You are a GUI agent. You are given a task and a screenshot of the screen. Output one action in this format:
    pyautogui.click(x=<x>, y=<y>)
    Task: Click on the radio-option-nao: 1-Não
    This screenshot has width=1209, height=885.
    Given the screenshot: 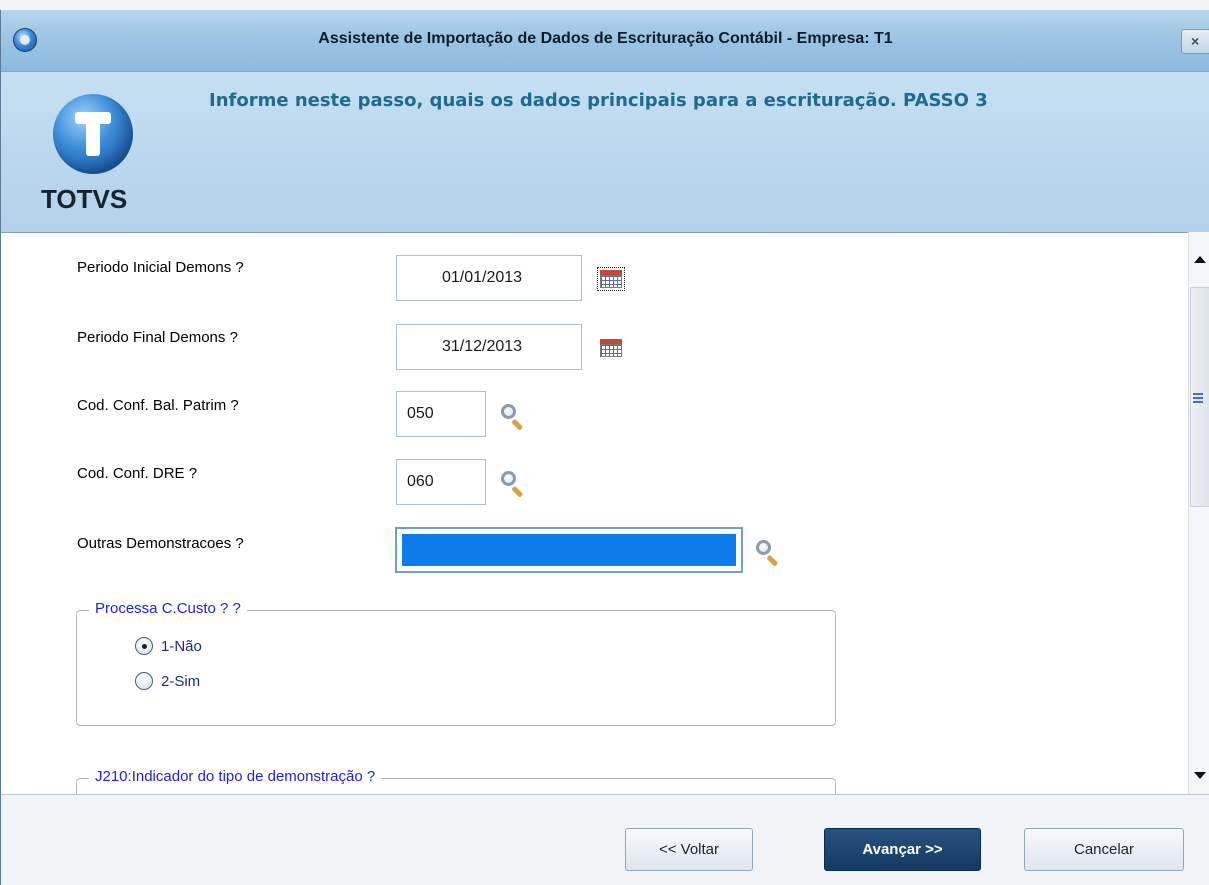 What is the action you would take?
    pyautogui.click(x=168, y=646)
    